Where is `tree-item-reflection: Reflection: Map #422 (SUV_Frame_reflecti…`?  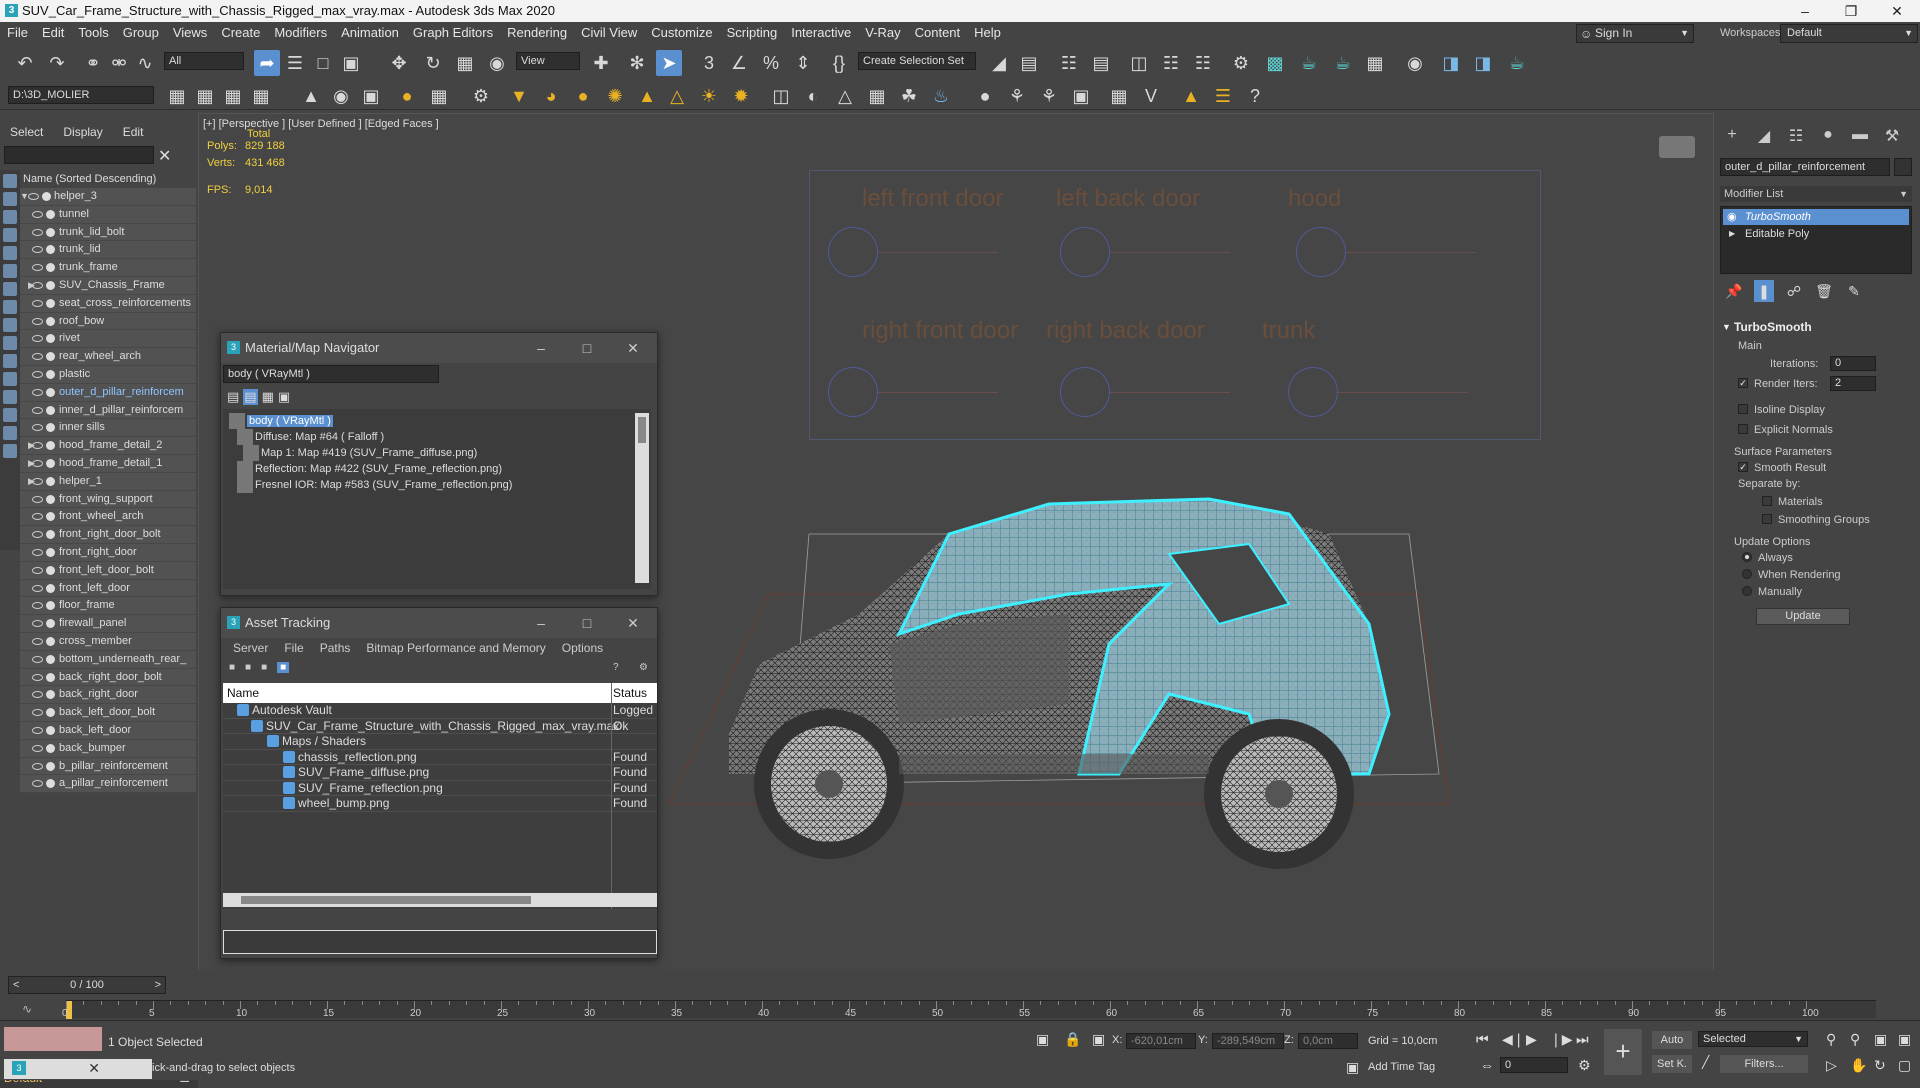
tree-item-reflection: Reflection: Map #422 (SUV_Frame_reflecti… is located at coordinates (369, 469).